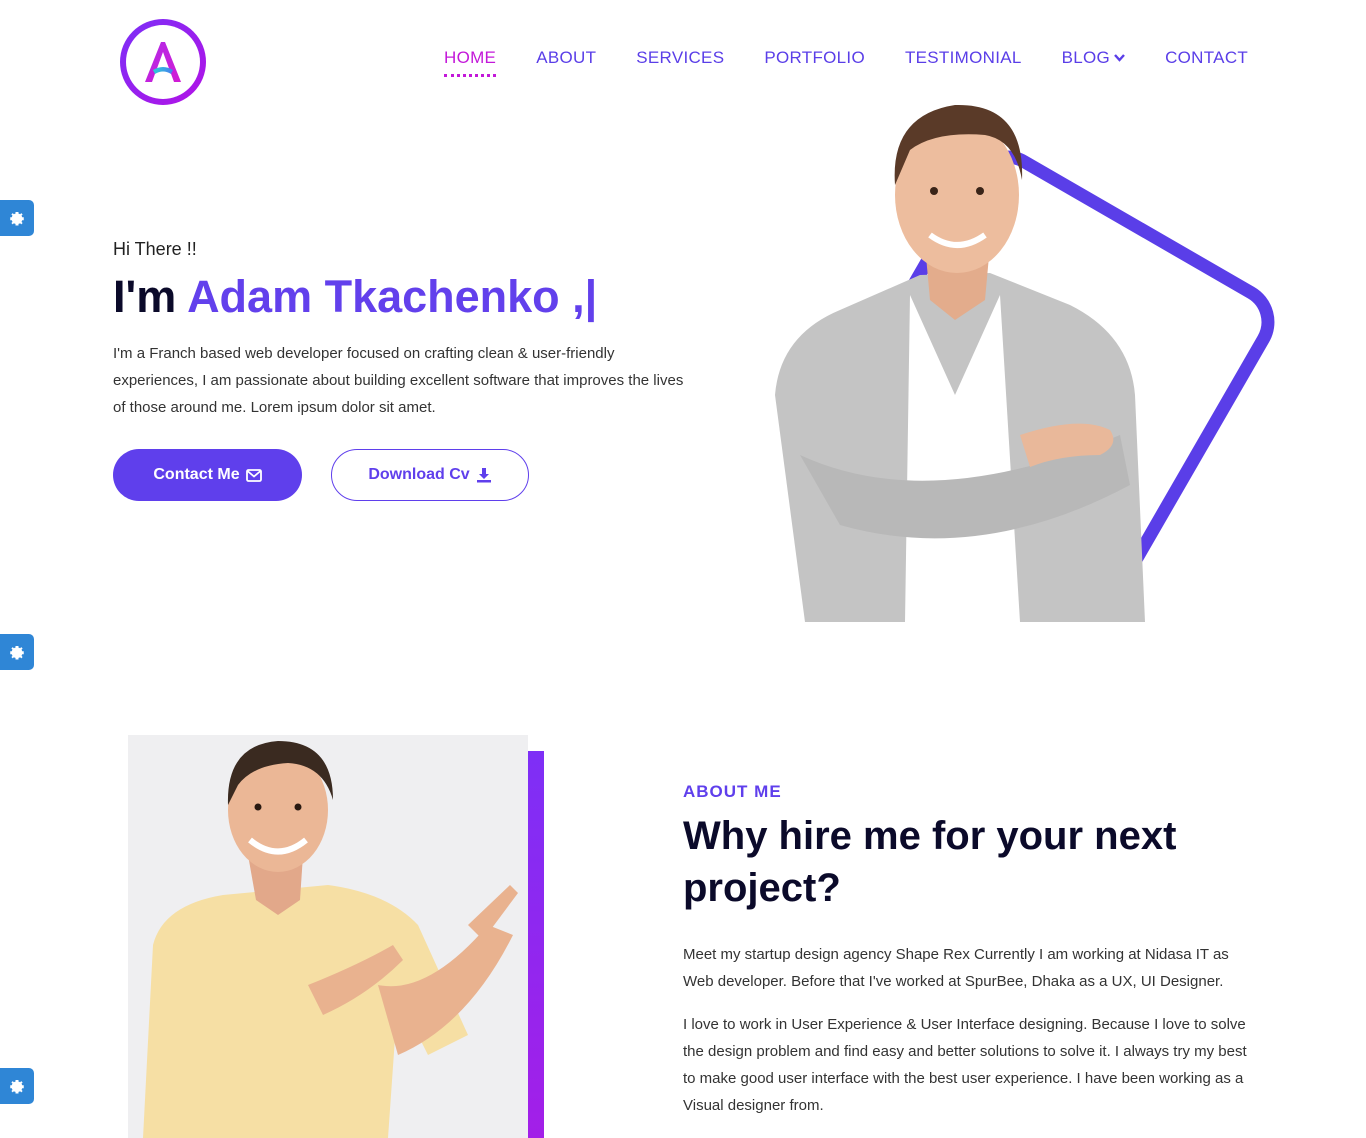  What do you see at coordinates (814, 58) in the screenshot?
I see `nav-portfolio: PORTFOLIO` at bounding box center [814, 58].